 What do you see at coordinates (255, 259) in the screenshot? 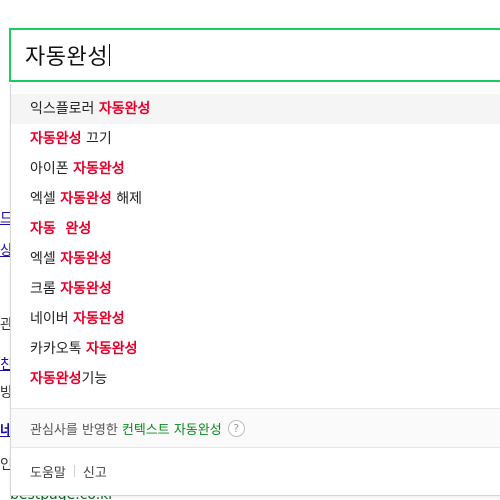
I see `suggestion-item: 엑셀 자동완성` at bounding box center [255, 259].